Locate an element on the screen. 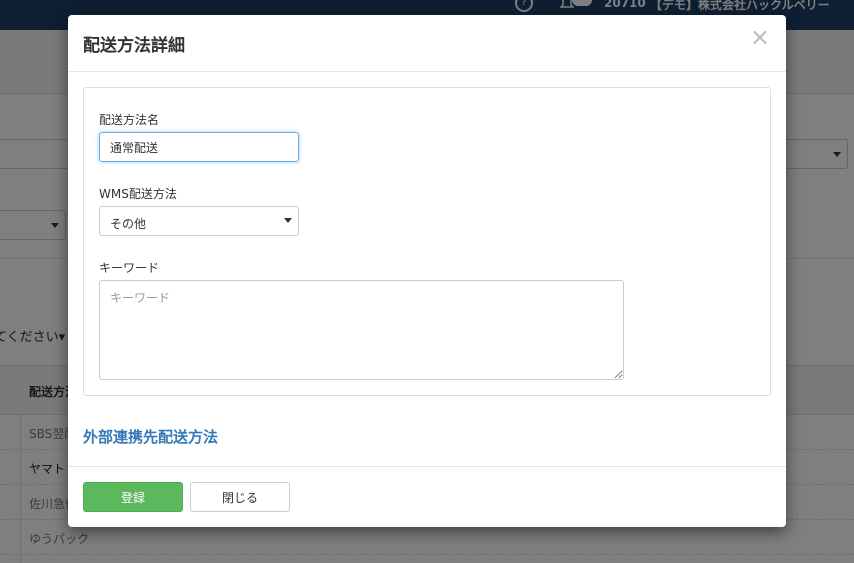 Image resolution: width=854 pixels, height=563 pixels. wms-delivery-method-select: その他 is located at coordinates (199, 221).